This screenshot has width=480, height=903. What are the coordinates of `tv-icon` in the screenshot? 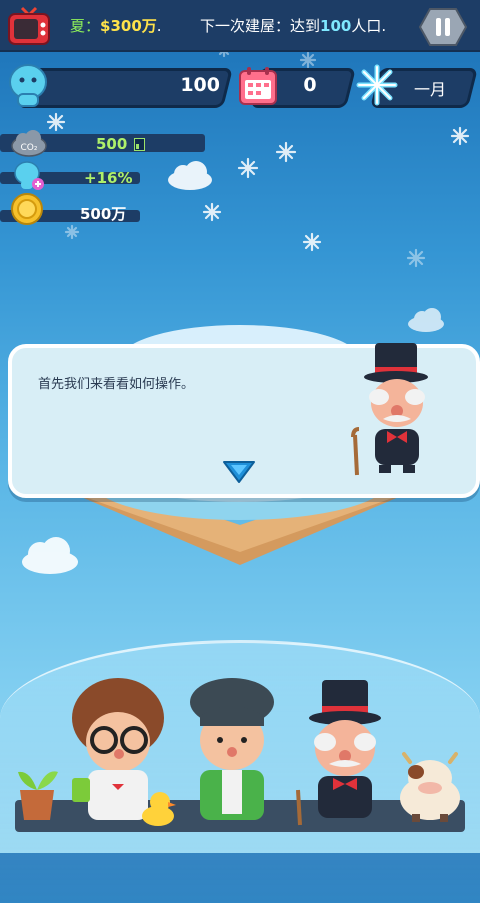 It's located at (29, 25).